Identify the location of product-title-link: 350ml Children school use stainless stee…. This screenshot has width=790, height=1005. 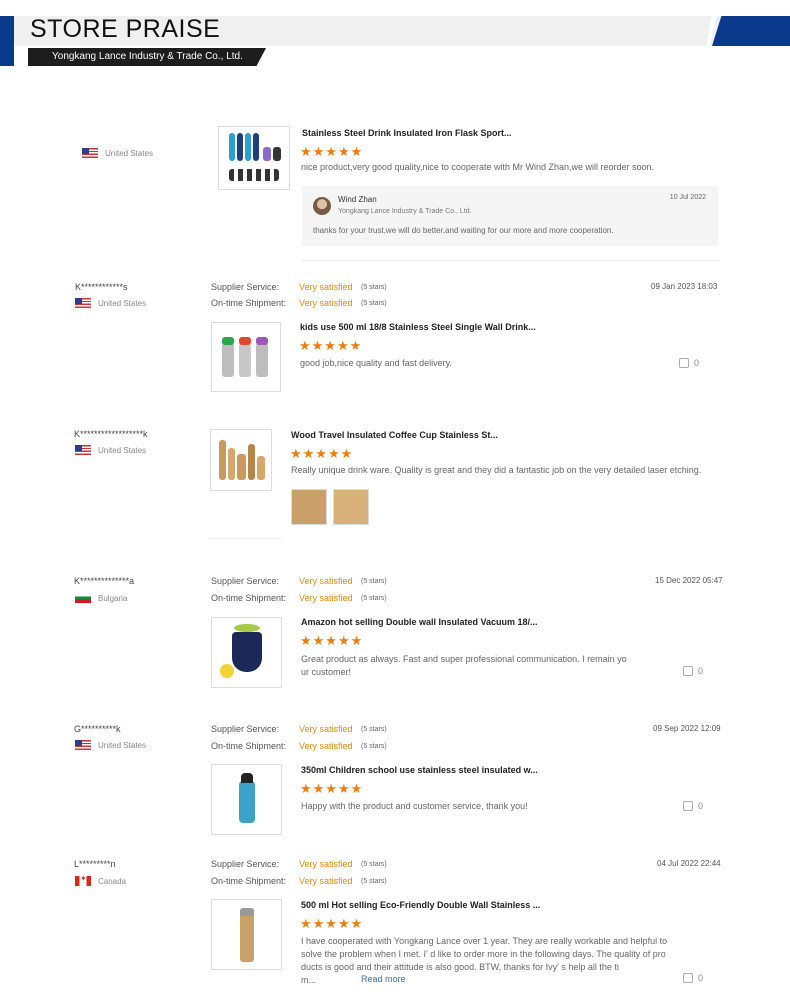
(419, 770).